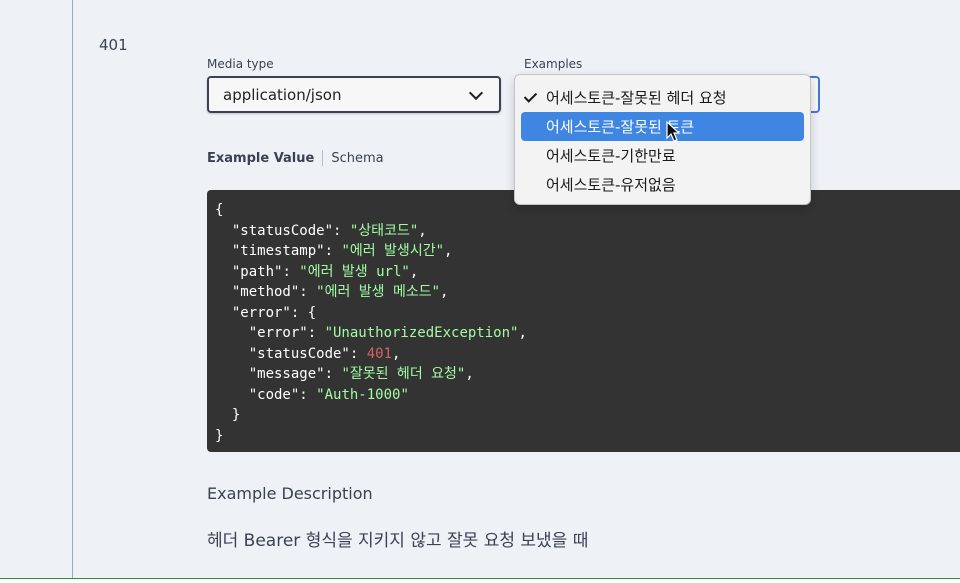  I want to click on code-key: "path", so click(249, 271).